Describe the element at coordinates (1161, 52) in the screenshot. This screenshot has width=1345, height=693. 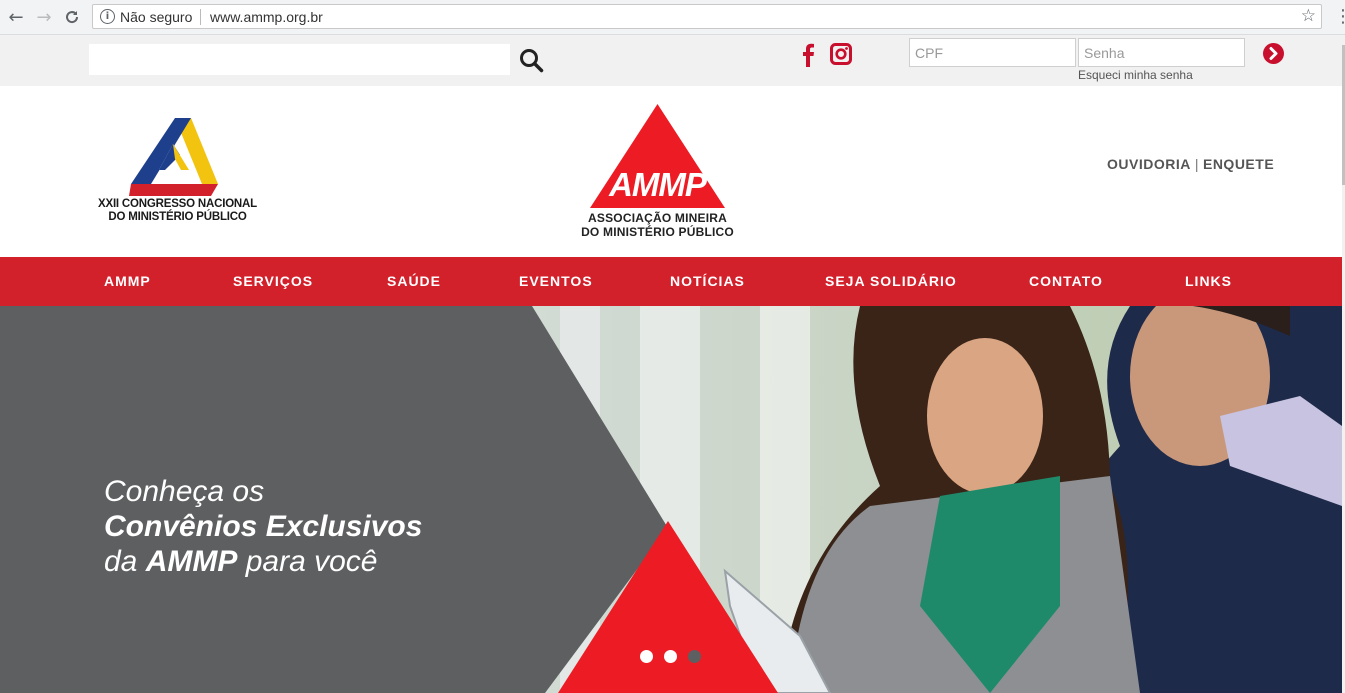
I see `password-field` at that location.